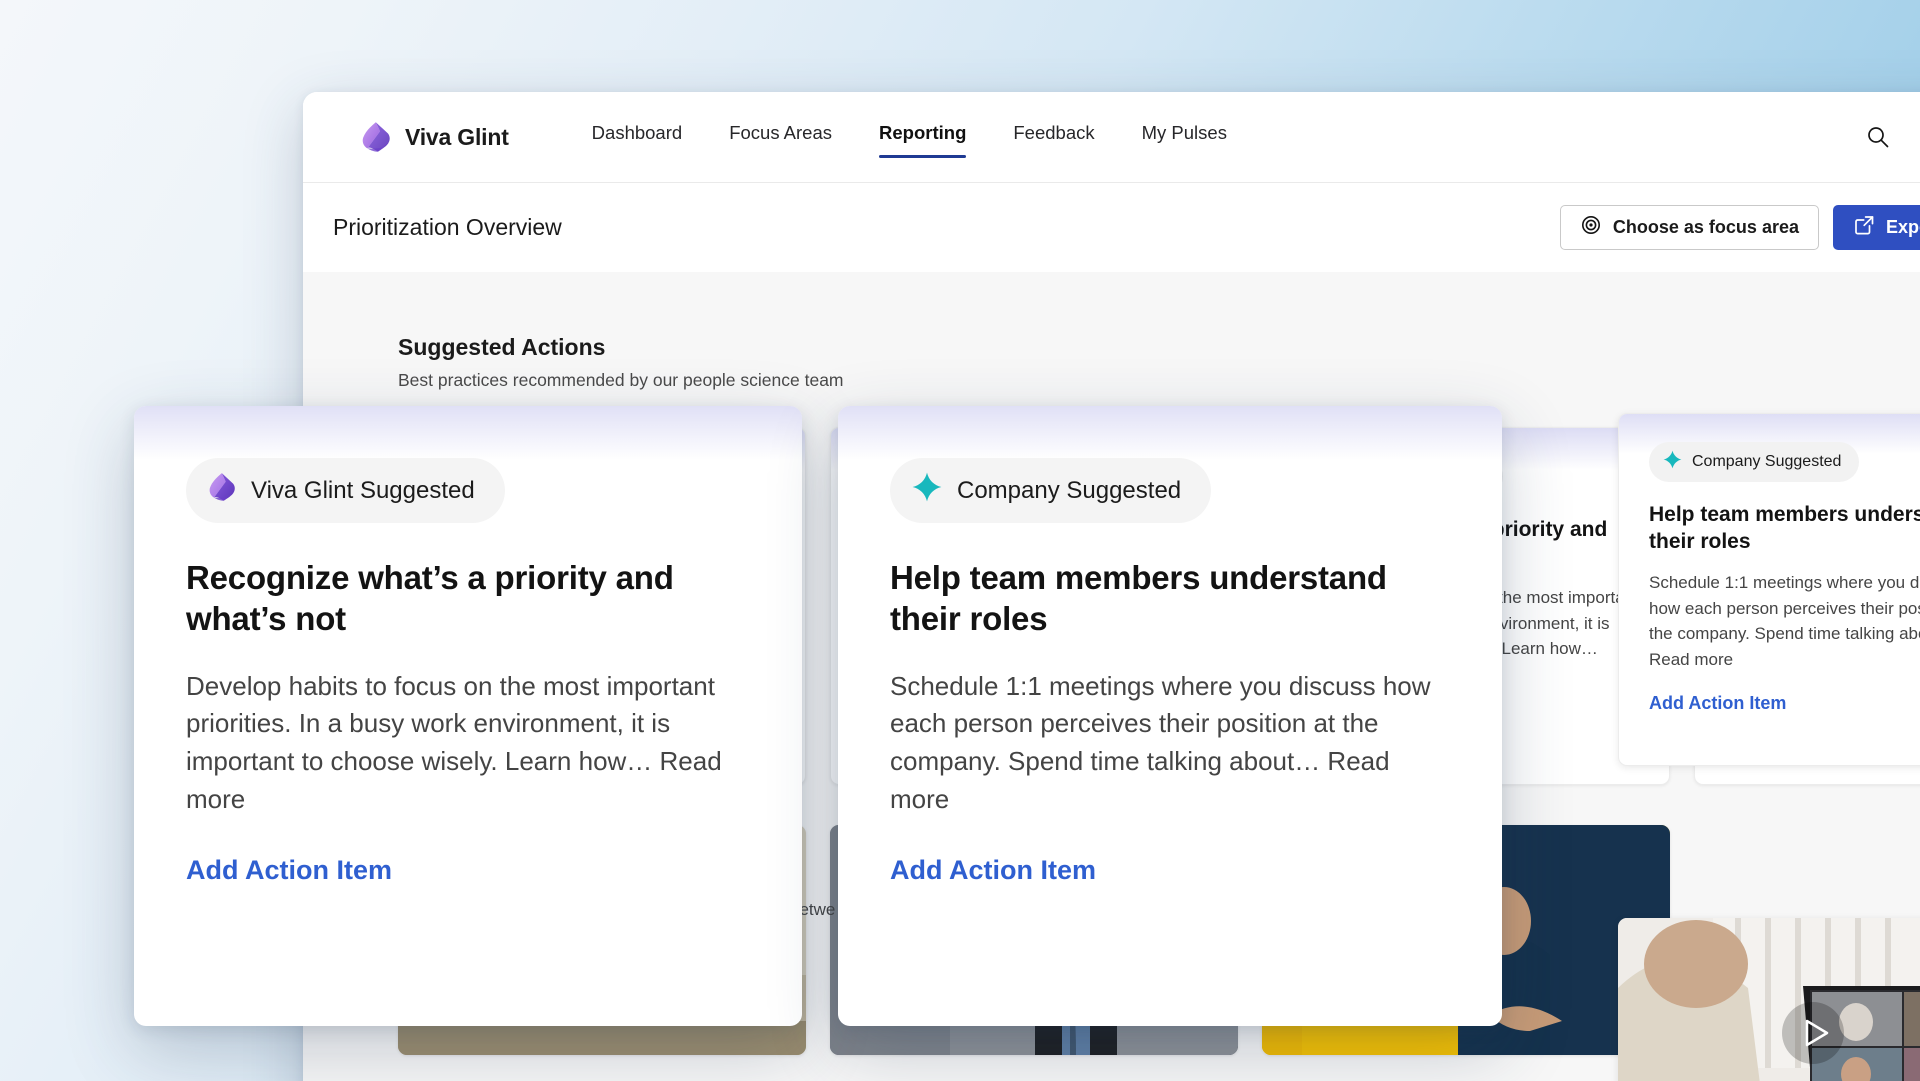  I want to click on target-icon, so click(1591, 227).